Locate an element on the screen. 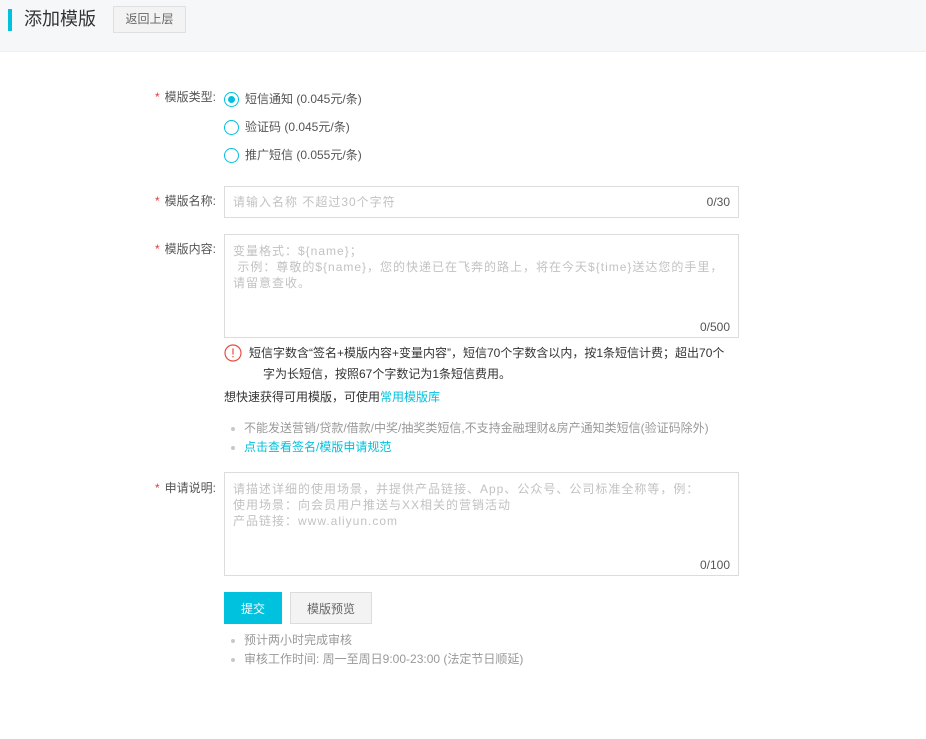  template-content-char-counter: 0/500 is located at coordinates (714, 327).